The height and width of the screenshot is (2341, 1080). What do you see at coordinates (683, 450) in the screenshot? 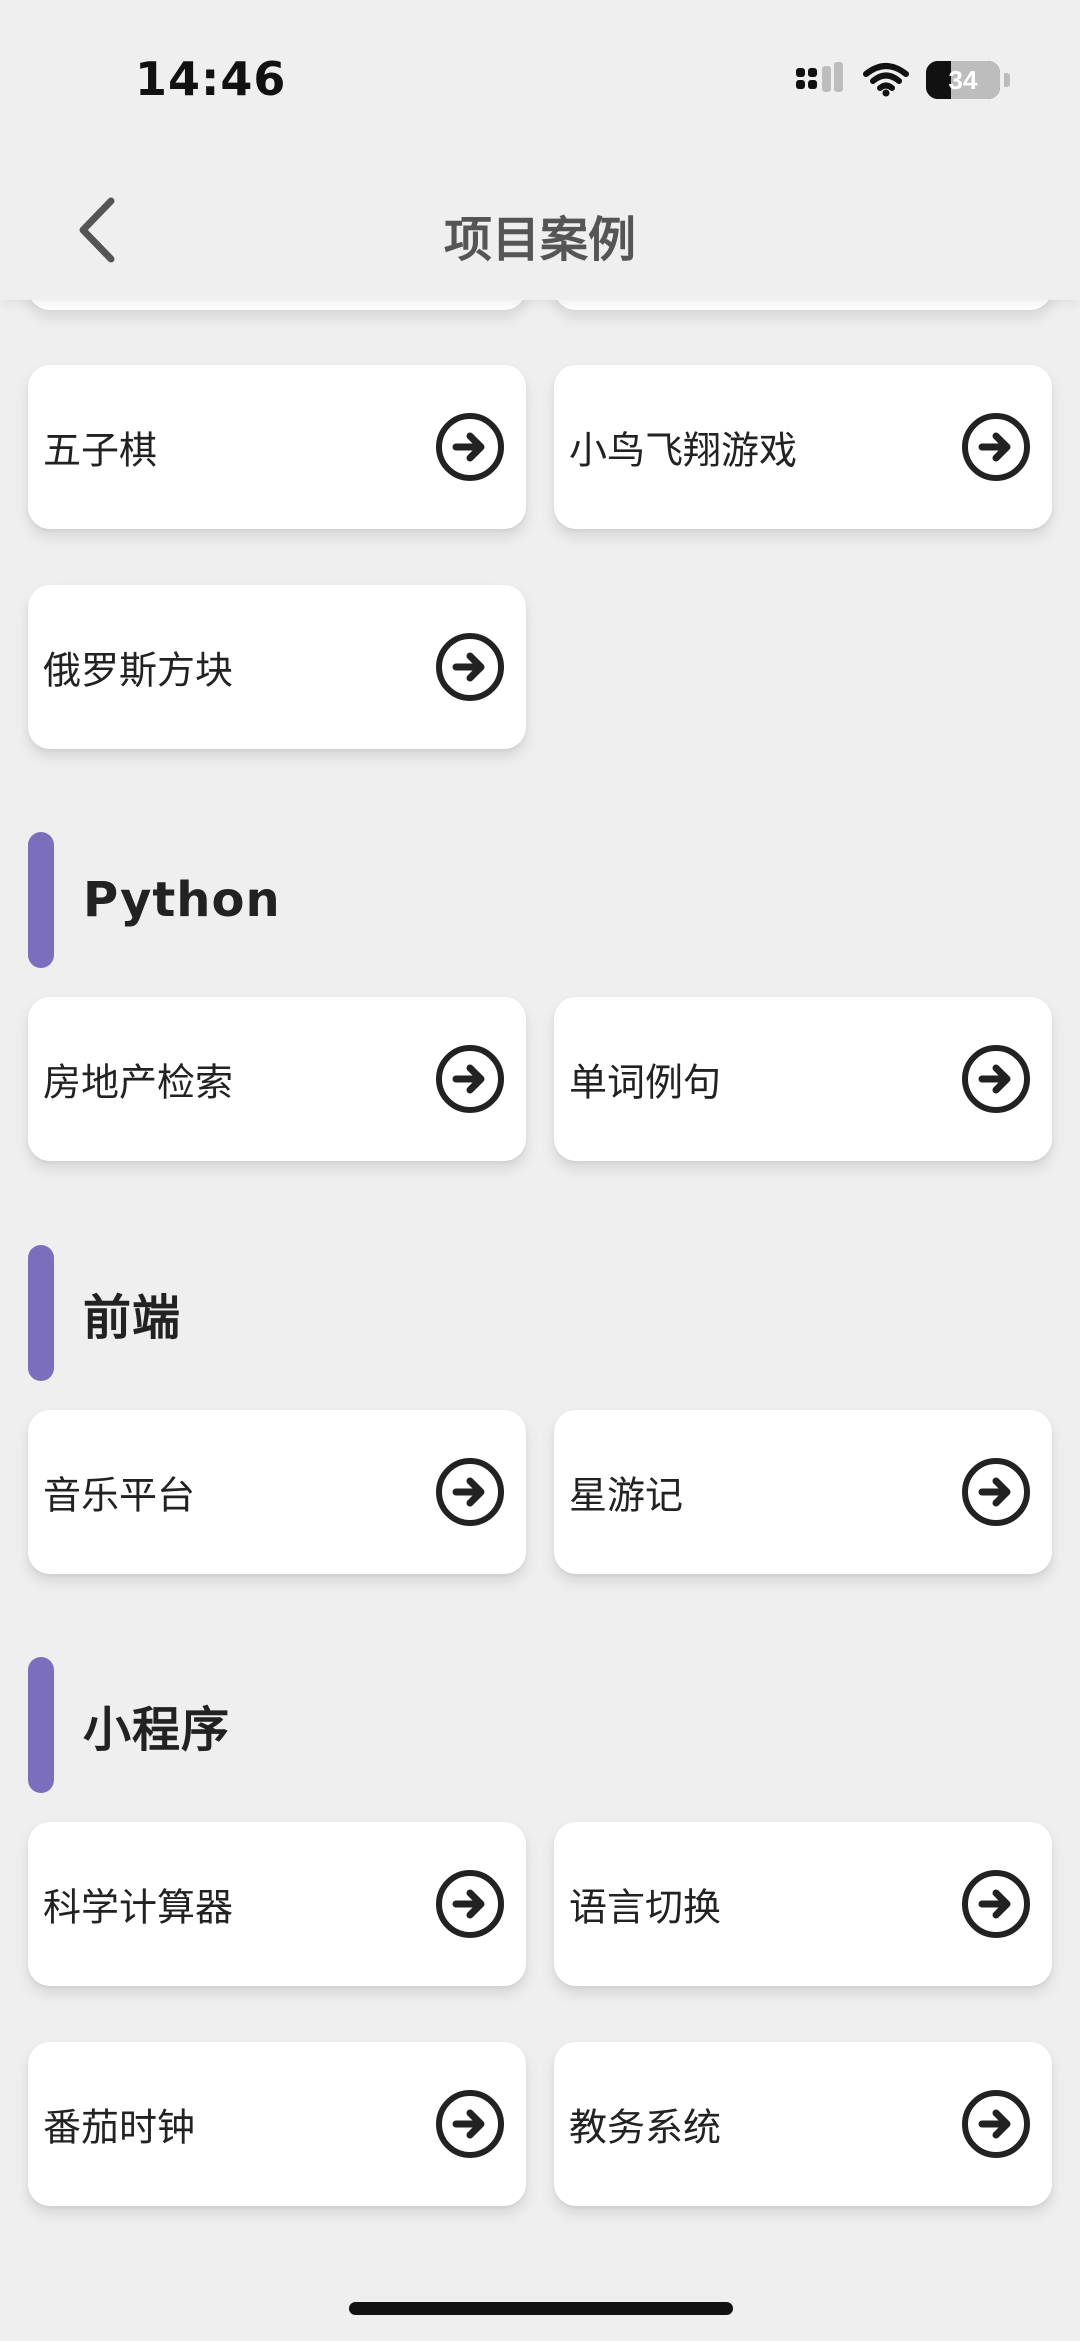
I see `project-card-label: 小鸟飞翔游戏` at bounding box center [683, 450].